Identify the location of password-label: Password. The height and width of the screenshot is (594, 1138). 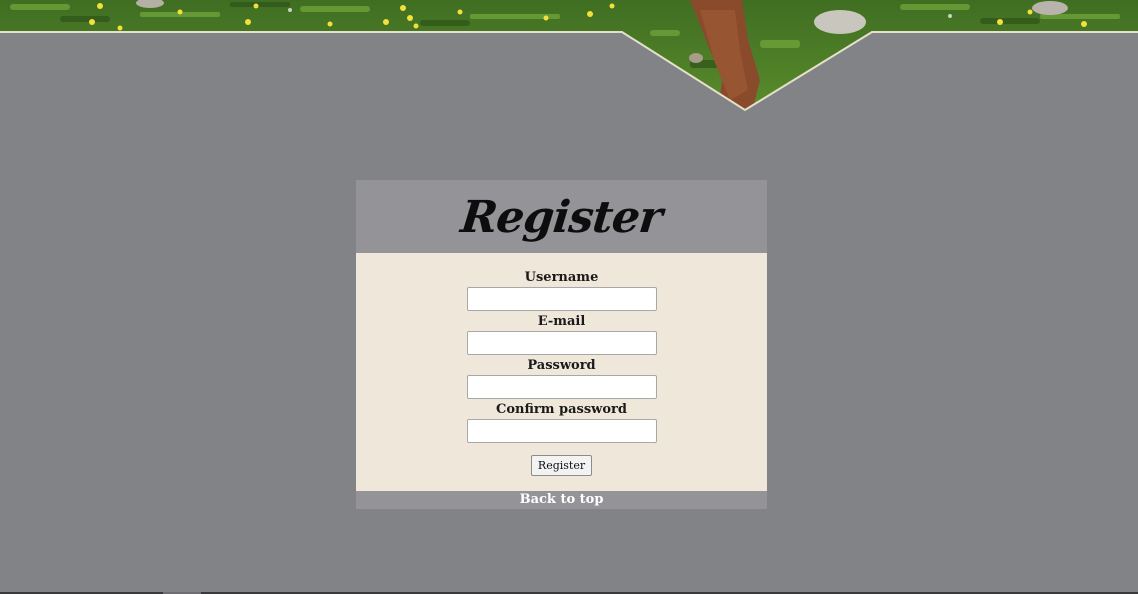
(561, 365).